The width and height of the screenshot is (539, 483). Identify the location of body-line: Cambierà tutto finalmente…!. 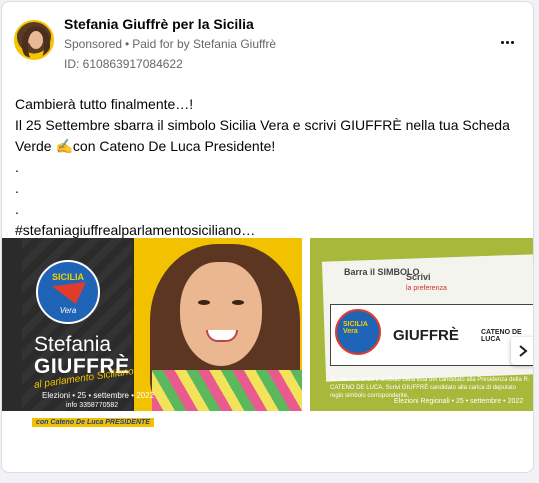
(104, 104).